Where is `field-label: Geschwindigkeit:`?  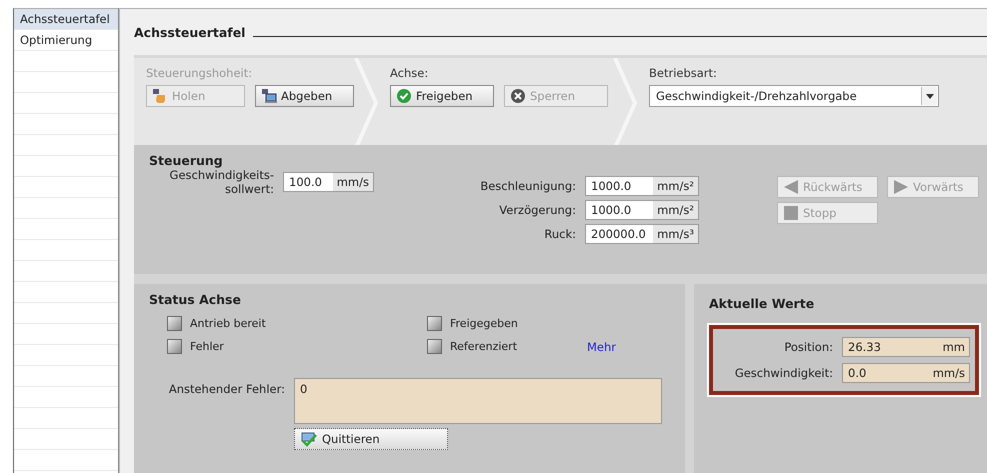 field-label: Geschwindigkeit: is located at coordinates (783, 373).